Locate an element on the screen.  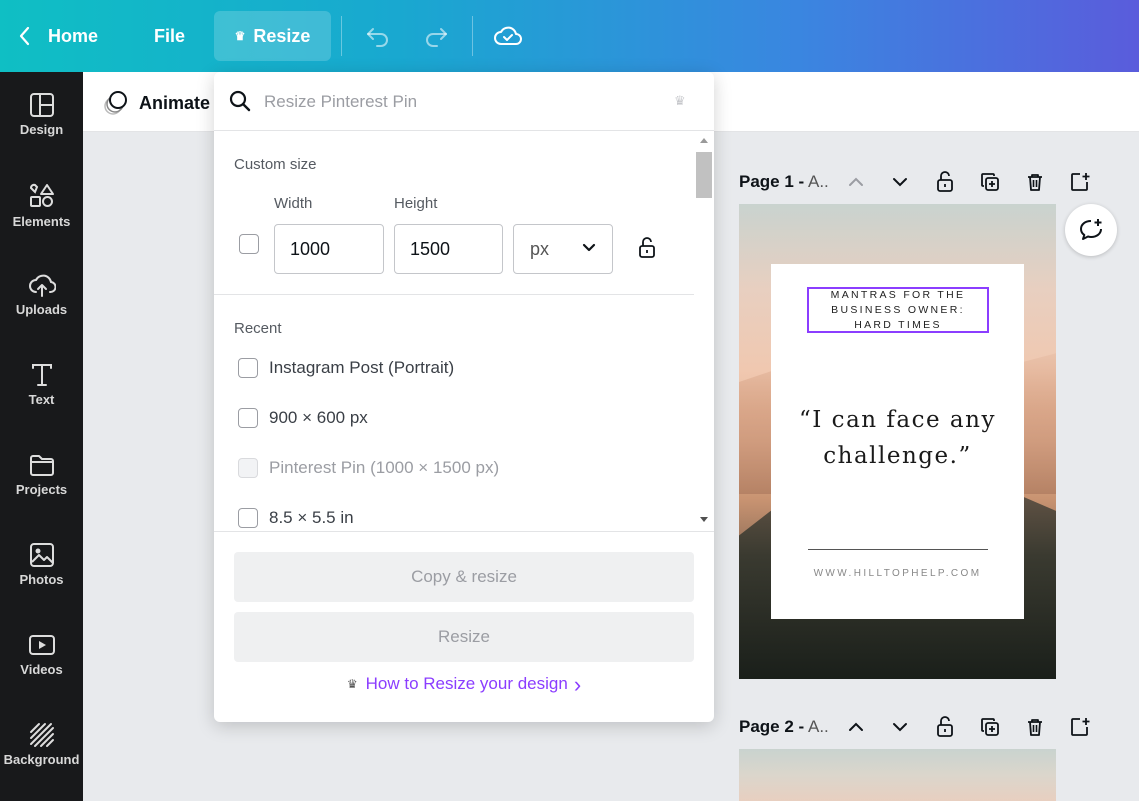
page-title: Page 1 - A.. is located at coordinates (784, 182).